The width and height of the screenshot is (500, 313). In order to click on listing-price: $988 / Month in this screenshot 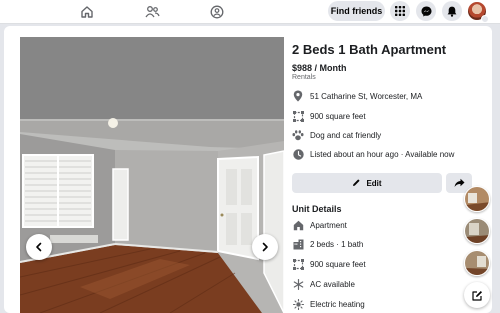, I will do `click(319, 68)`.